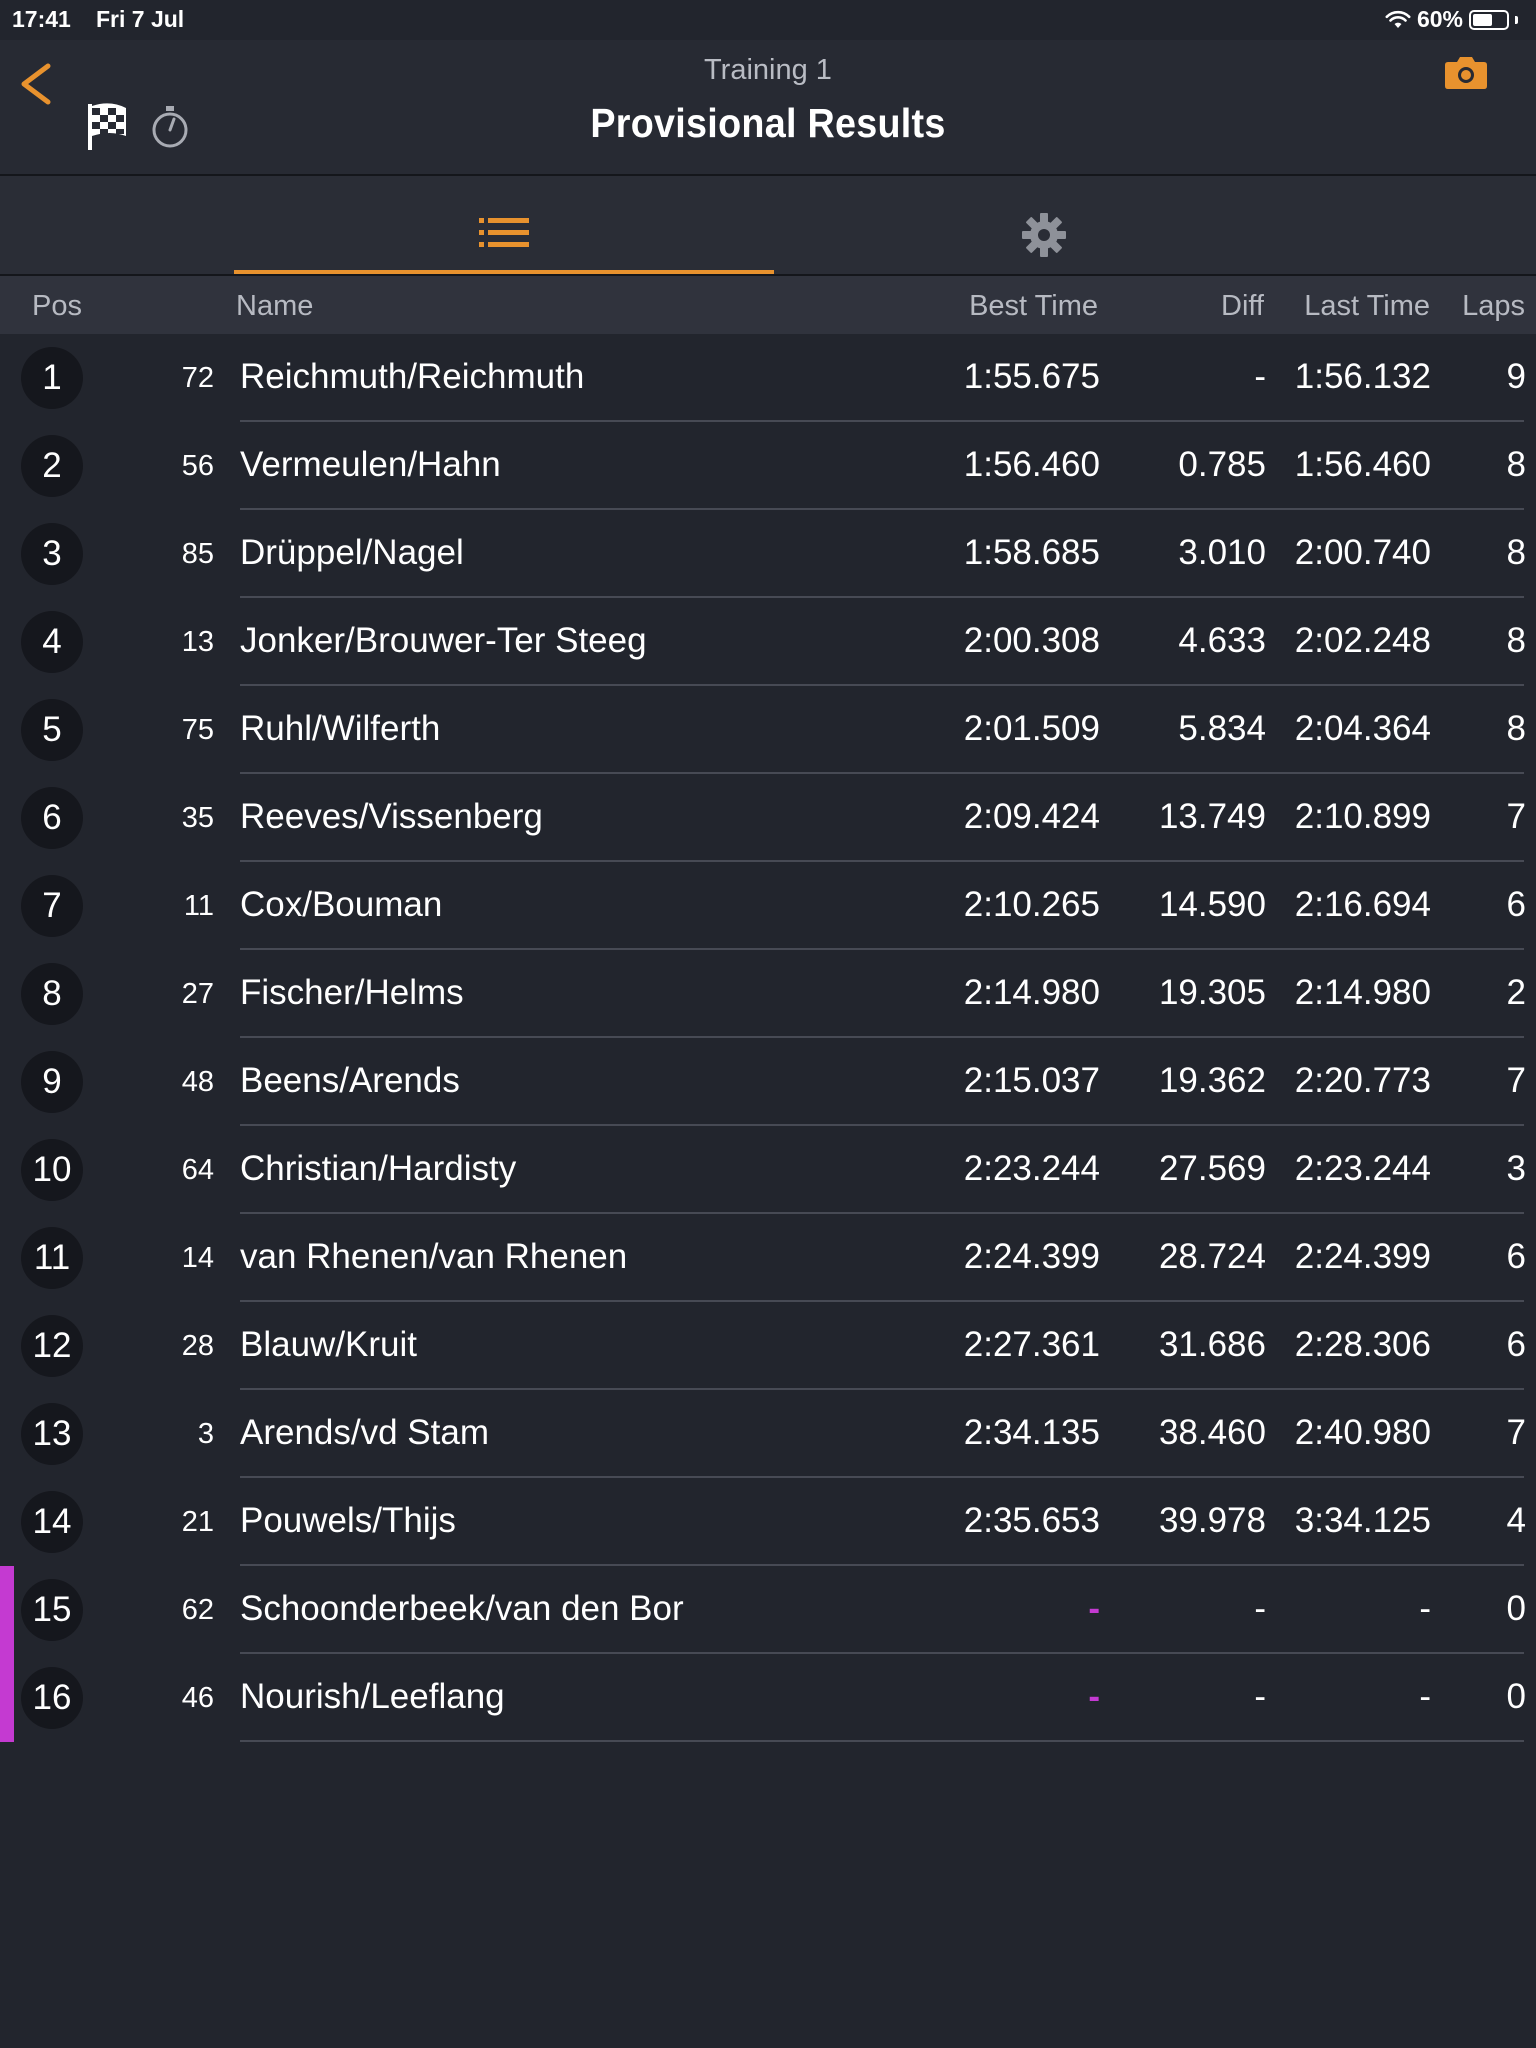  Describe the element at coordinates (768, 123) in the screenshot. I see `page-title: Provisional Results` at that location.